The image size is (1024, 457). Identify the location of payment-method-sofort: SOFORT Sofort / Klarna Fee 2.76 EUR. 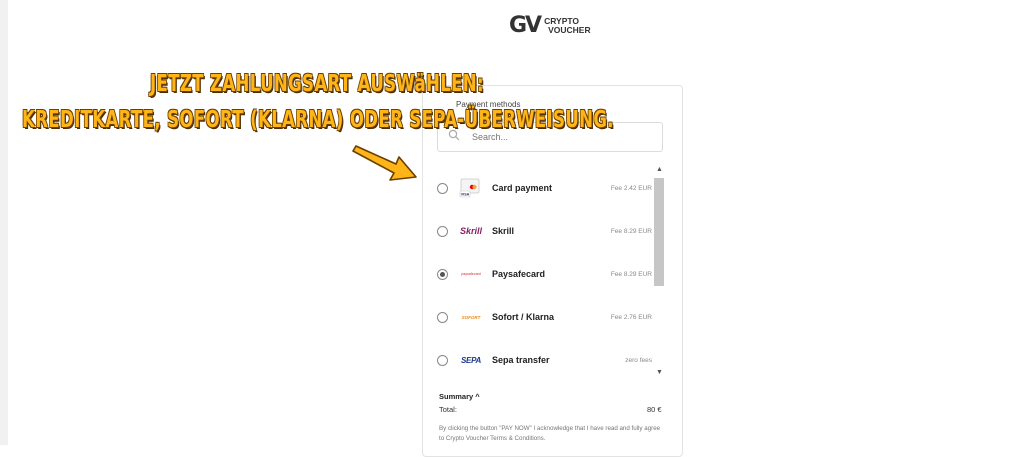
(544, 317).